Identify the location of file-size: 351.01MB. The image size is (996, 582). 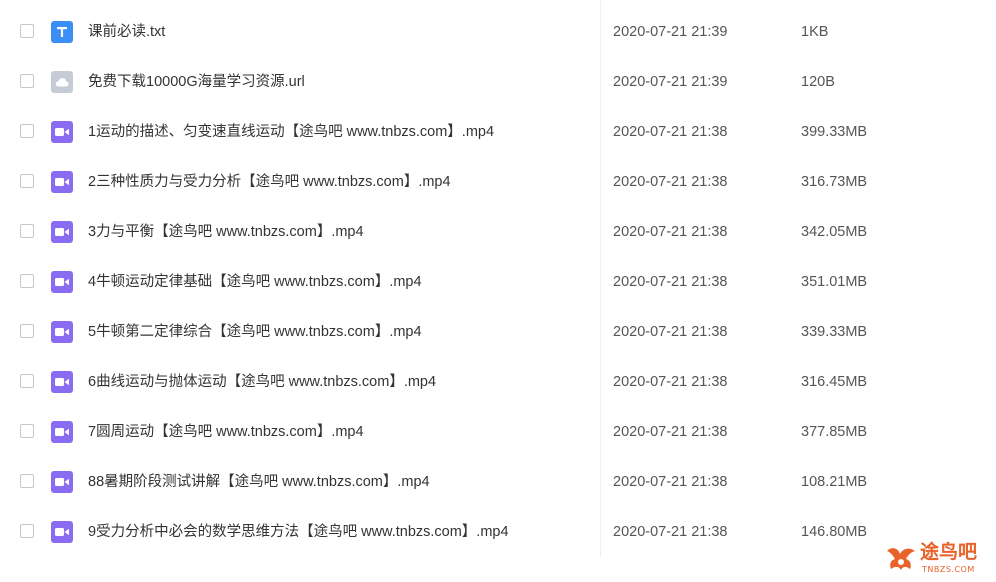
(834, 282).